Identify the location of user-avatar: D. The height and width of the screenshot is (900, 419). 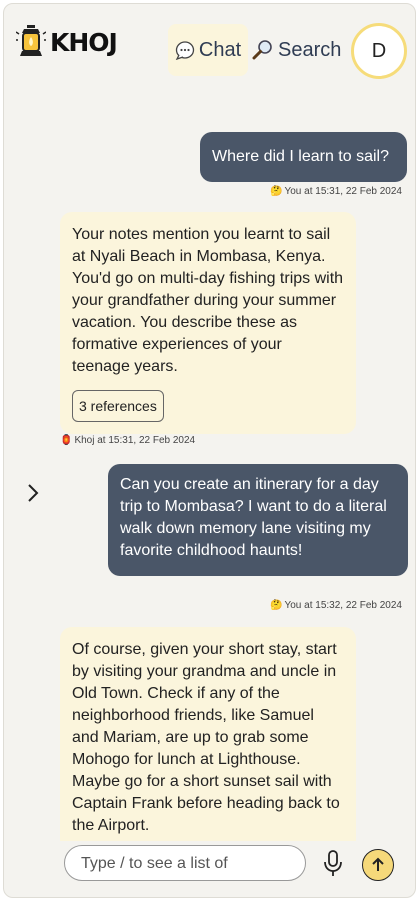
(379, 51).